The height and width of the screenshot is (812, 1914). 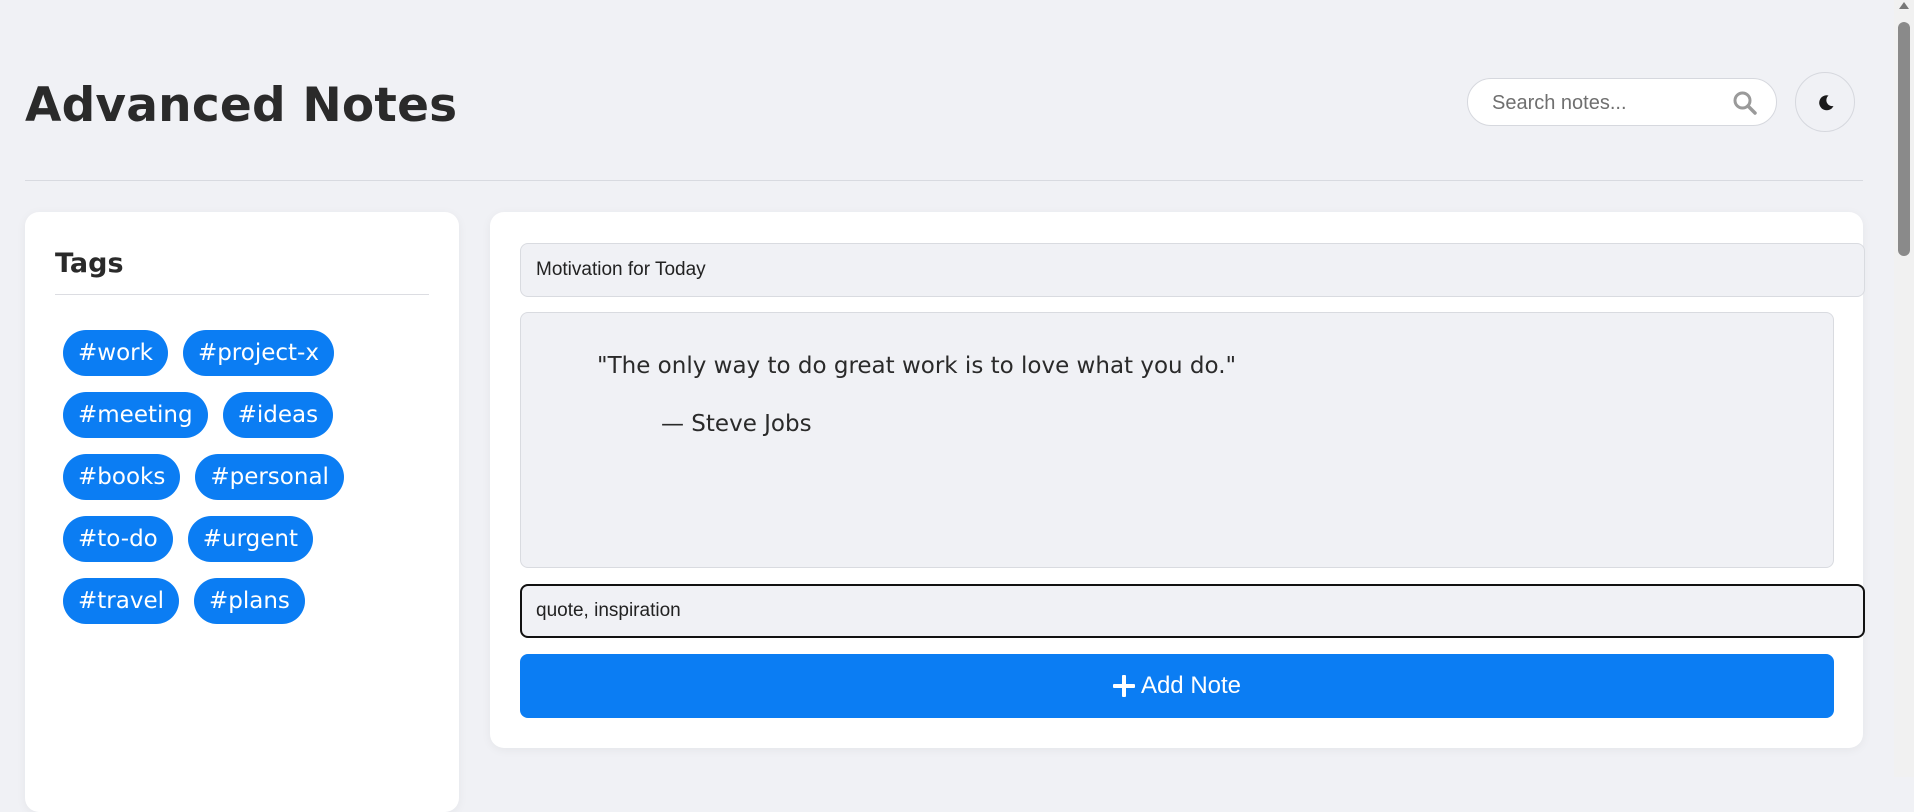 I want to click on tag-work: #work, so click(x=115, y=353).